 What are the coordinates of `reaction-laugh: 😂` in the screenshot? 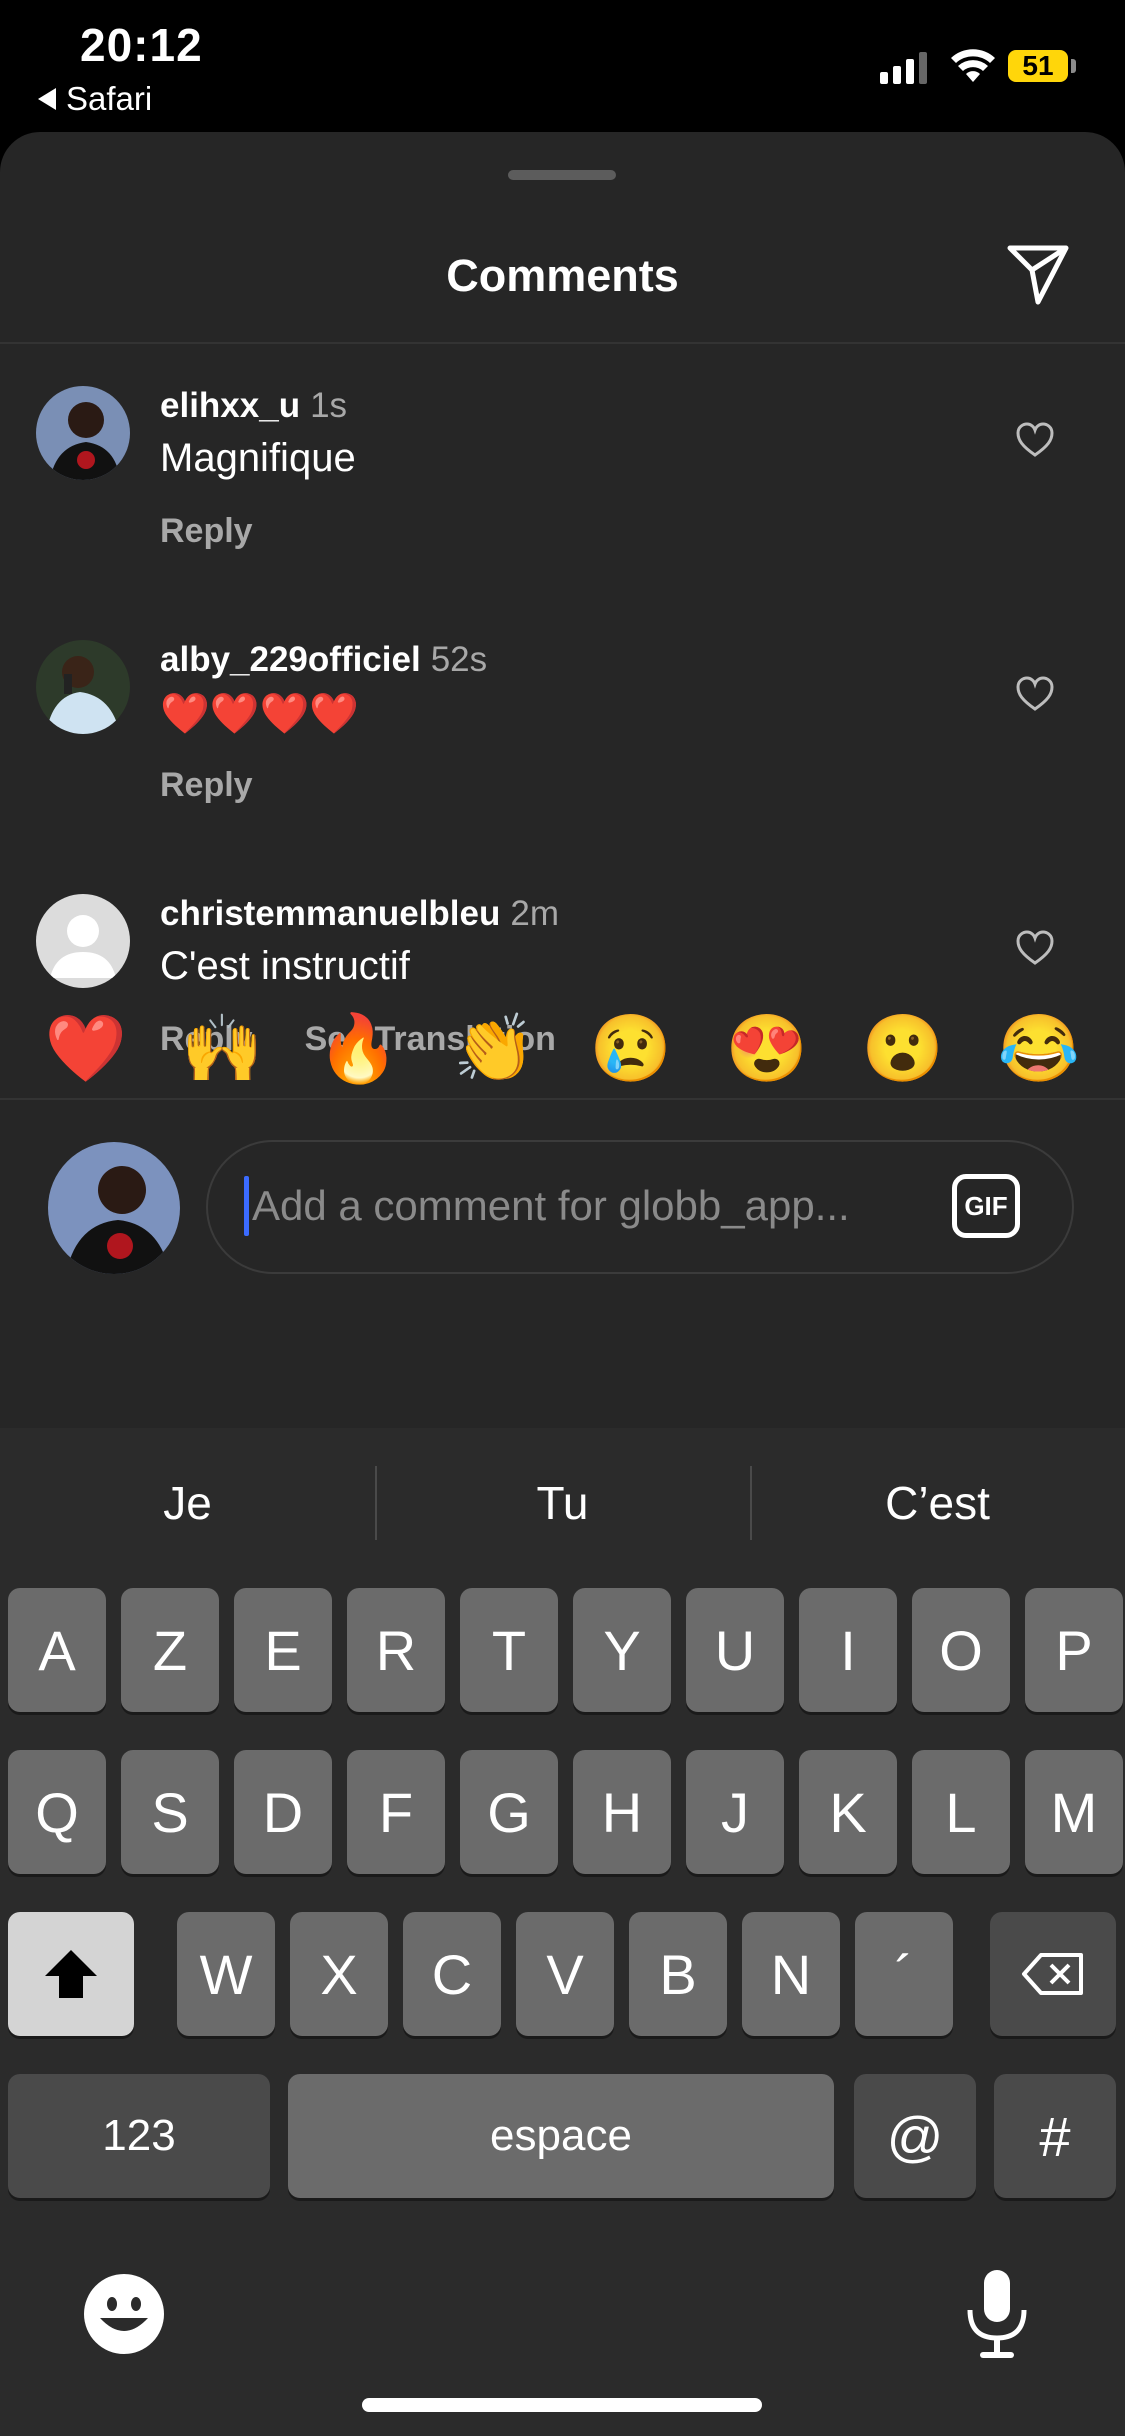 It's located at (1039, 1049).